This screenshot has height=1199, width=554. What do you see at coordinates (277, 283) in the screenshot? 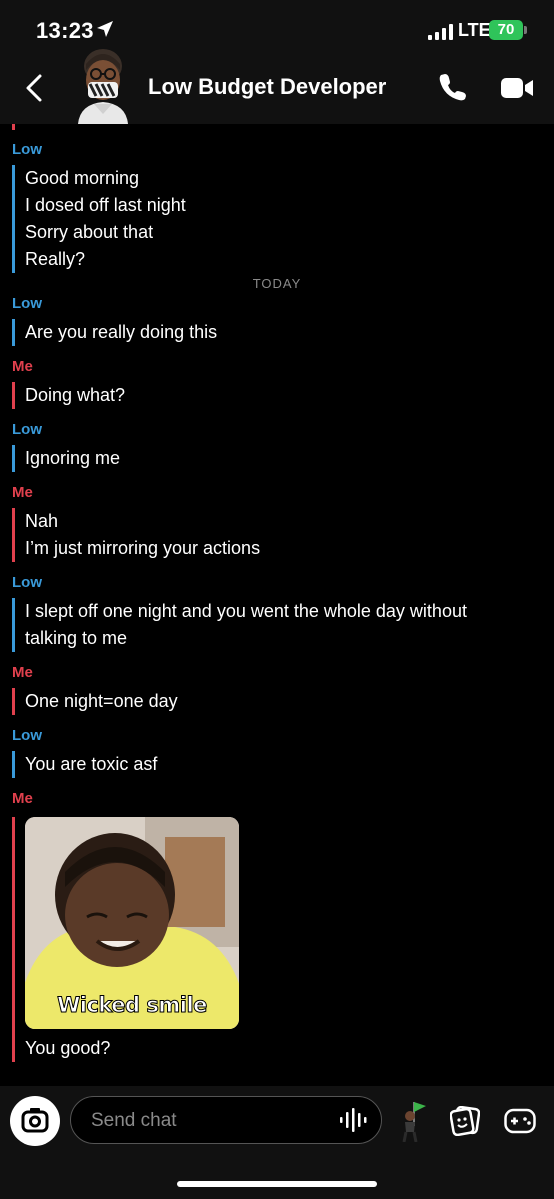
I see `date-divider: TODAY` at bounding box center [277, 283].